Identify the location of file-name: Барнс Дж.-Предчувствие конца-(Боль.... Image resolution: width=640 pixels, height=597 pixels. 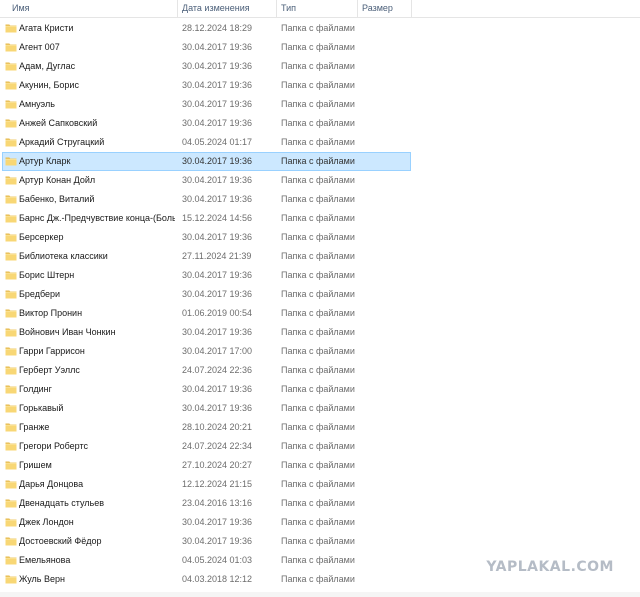
(97, 218).